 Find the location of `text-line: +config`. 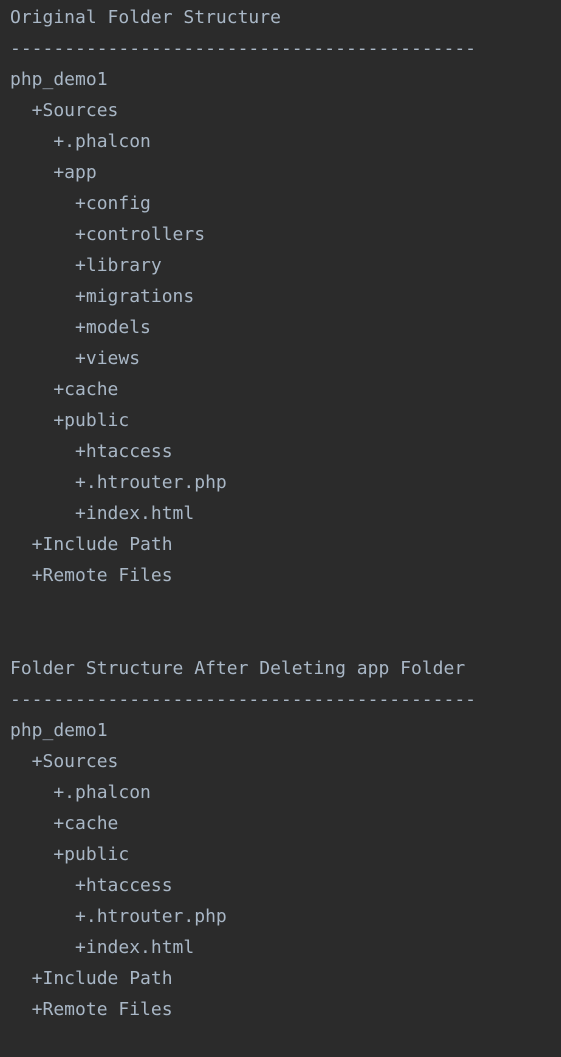

text-line: +config is located at coordinates (80, 203).